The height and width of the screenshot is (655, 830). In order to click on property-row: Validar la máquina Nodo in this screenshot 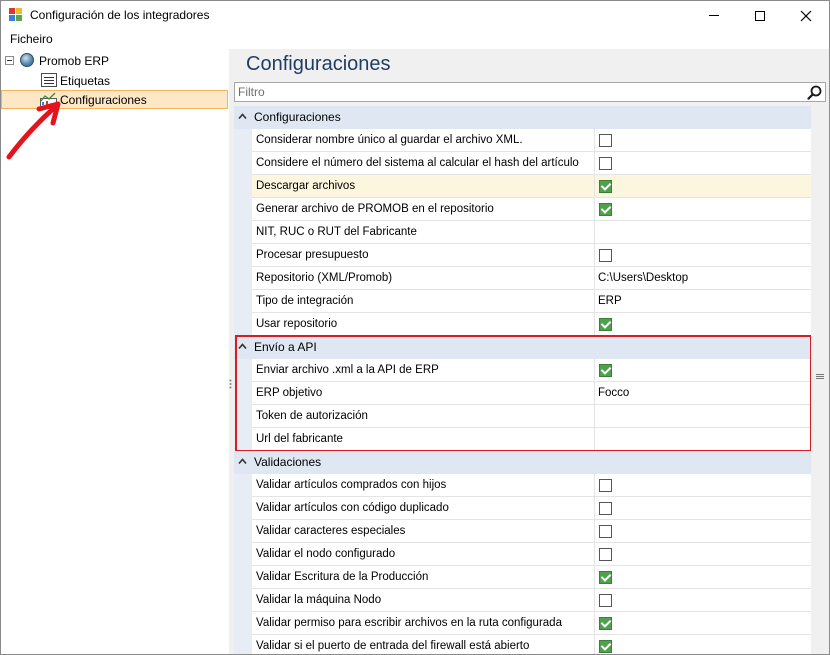, I will do `click(522, 600)`.